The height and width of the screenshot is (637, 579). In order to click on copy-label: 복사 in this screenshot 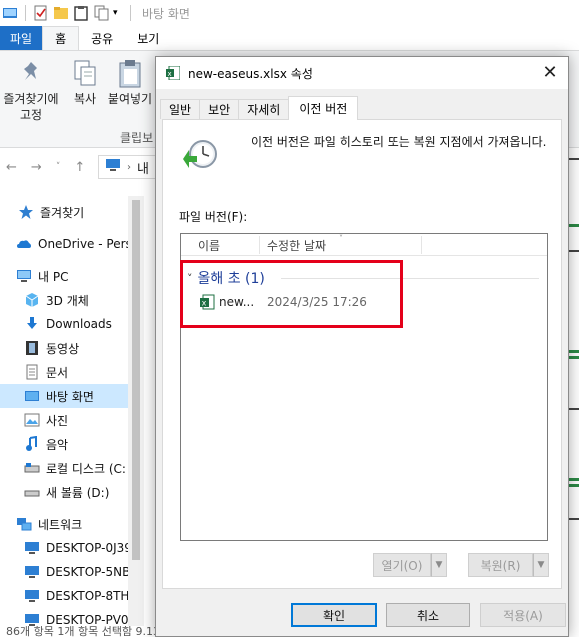, I will do `click(85, 99)`.